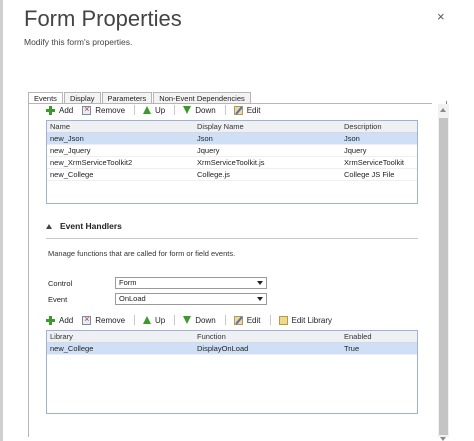 This screenshot has width=474, height=441. I want to click on event-select: OnLoad, so click(191, 299).